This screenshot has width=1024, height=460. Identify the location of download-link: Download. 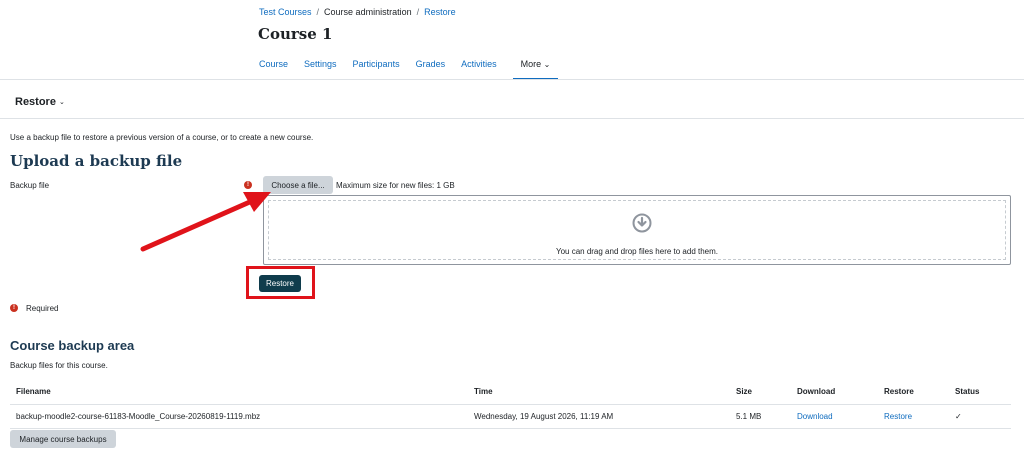
(815, 416).